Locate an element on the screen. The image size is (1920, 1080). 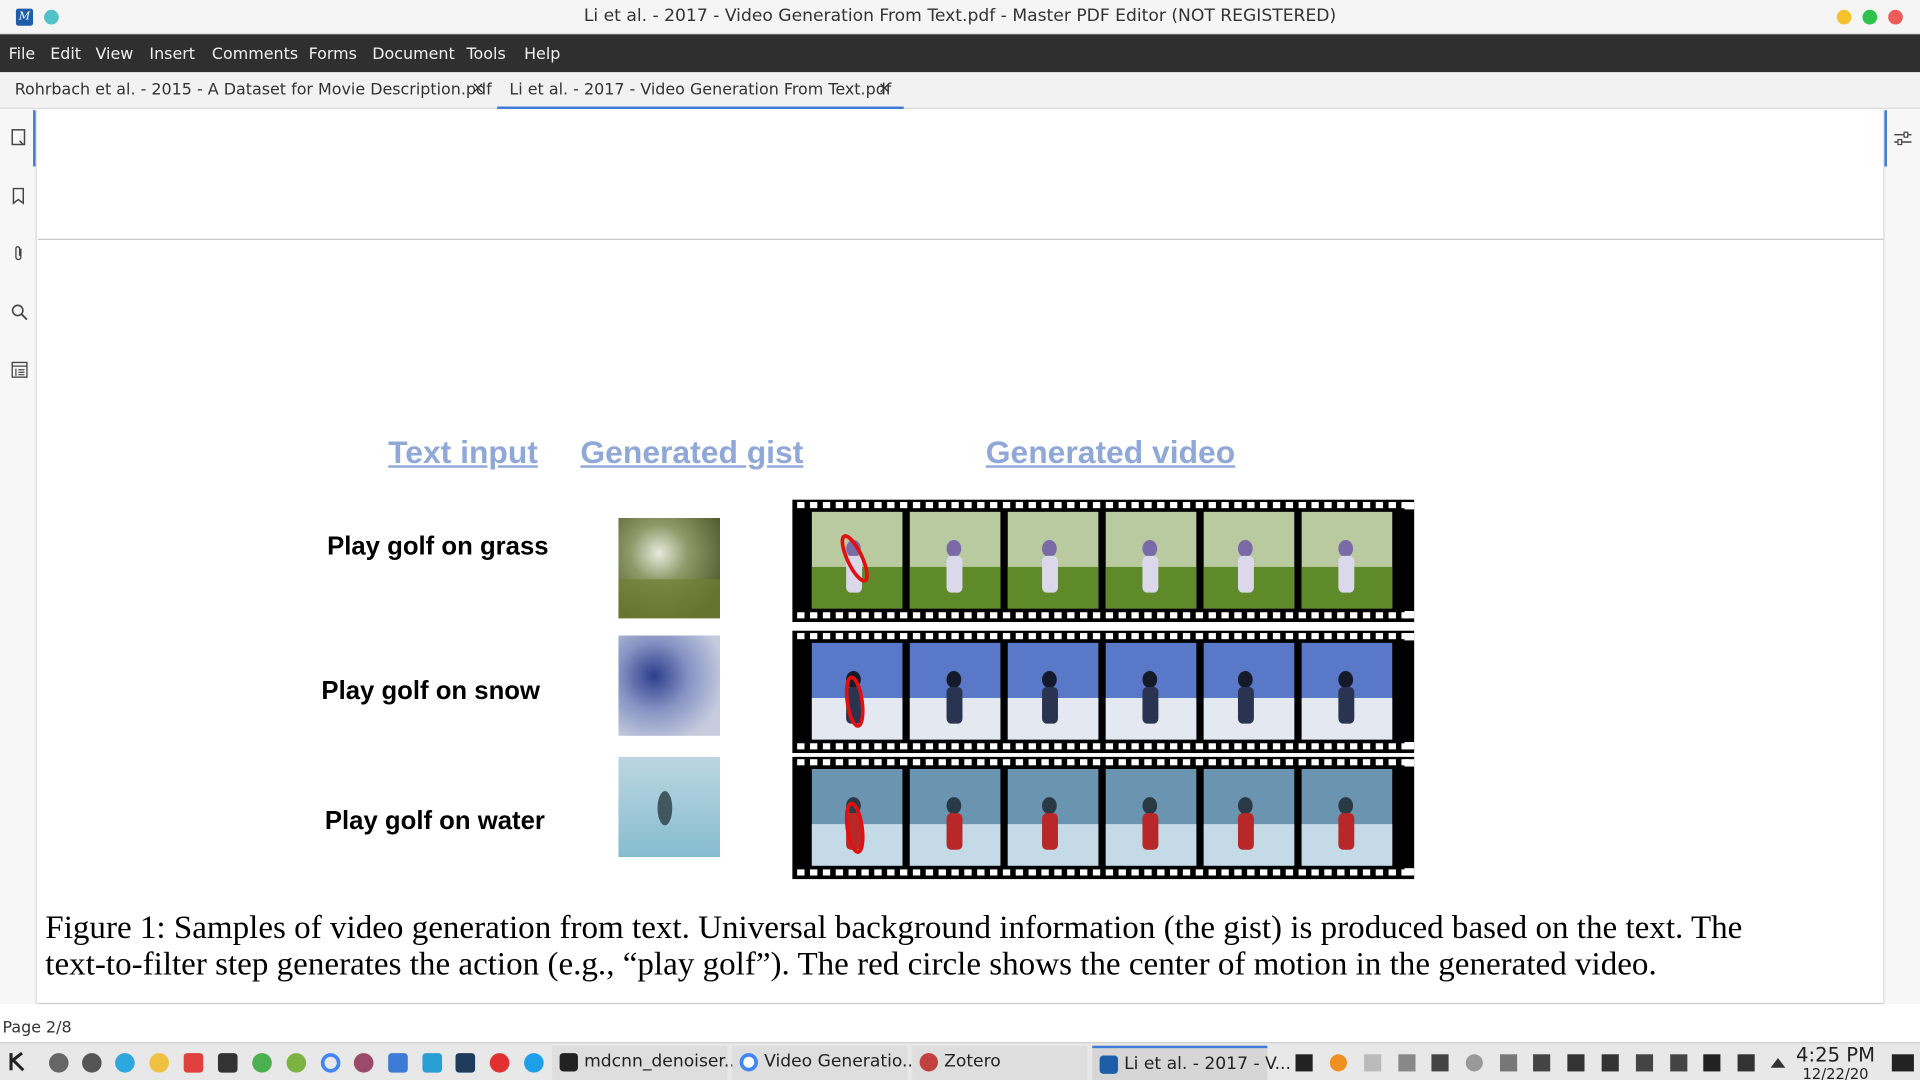
system-settings-icon is located at coordinates (58, 1063).